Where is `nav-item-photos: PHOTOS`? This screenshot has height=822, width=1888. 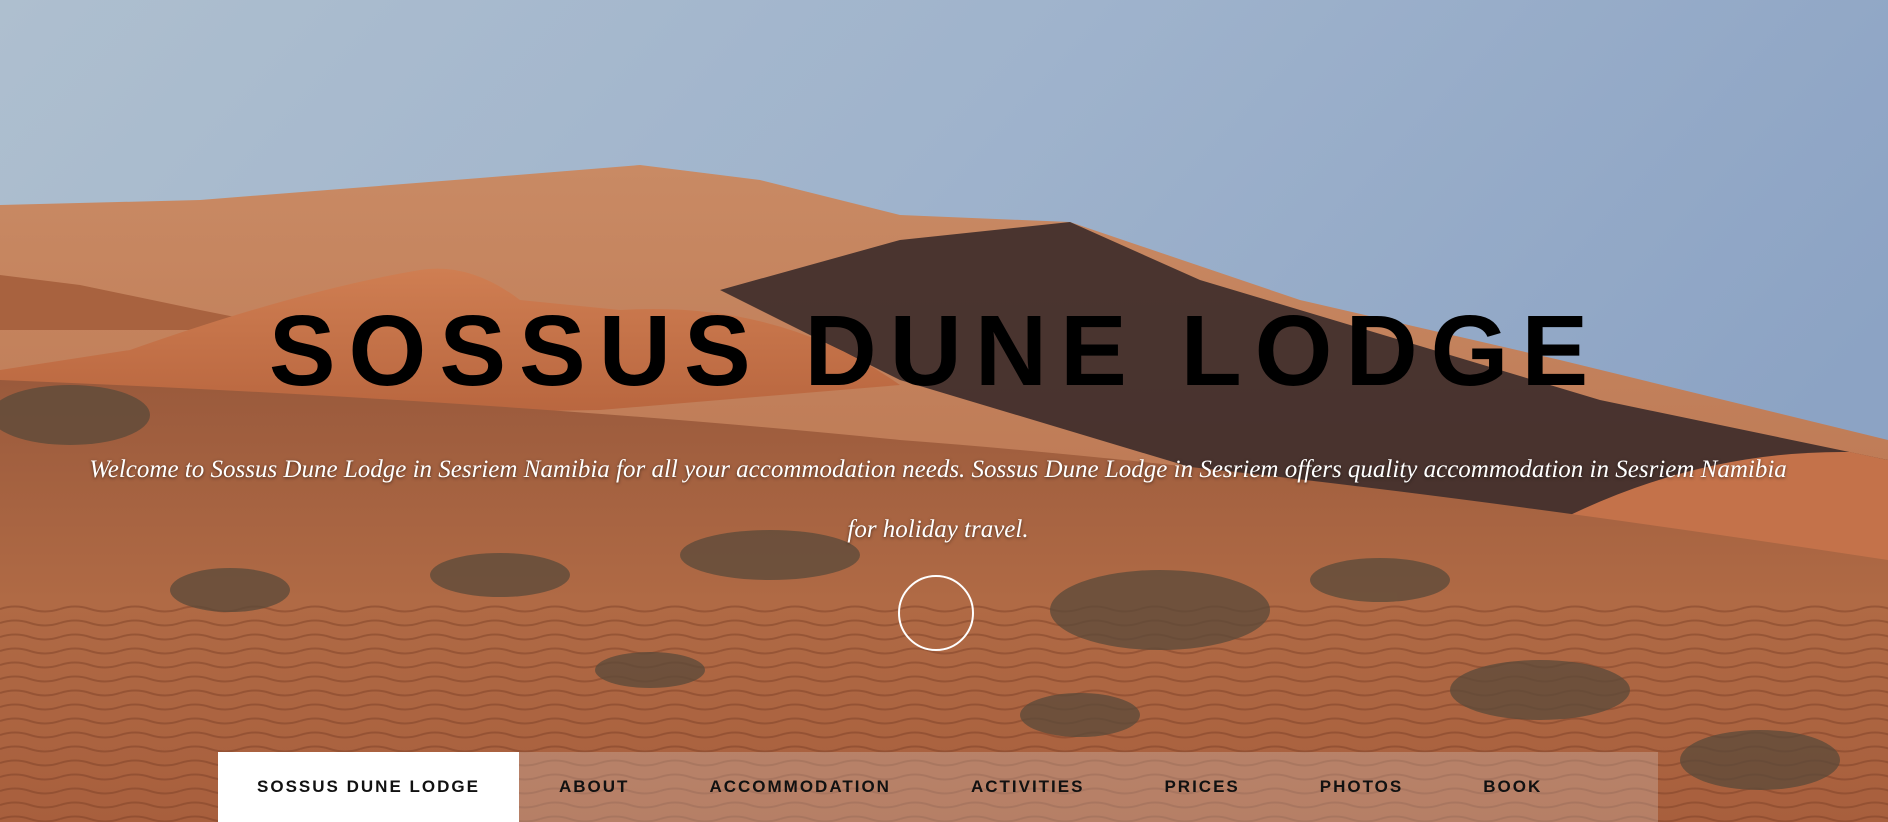 nav-item-photos: PHOTOS is located at coordinates (1361, 787).